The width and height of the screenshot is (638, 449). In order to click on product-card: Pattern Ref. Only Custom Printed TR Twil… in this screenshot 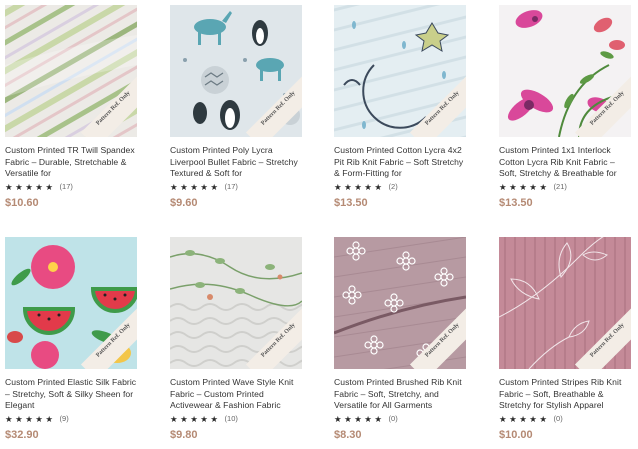, I will do `click(71, 107)`.